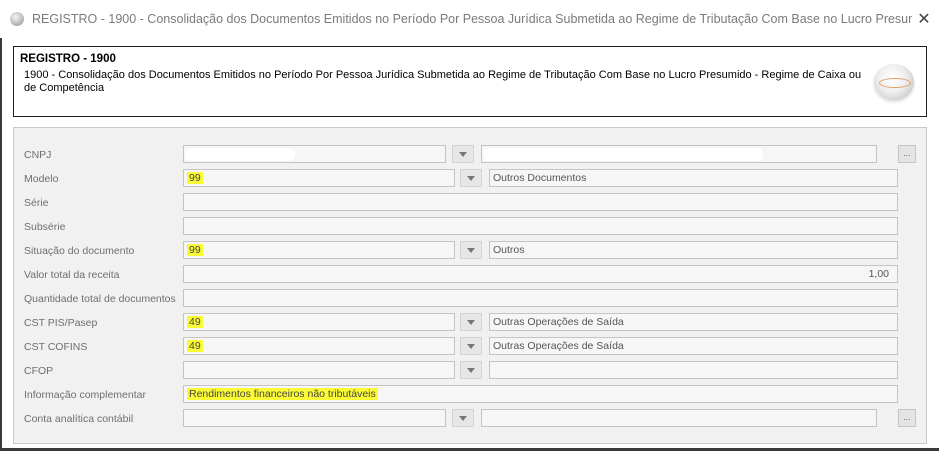  What do you see at coordinates (693, 250) in the screenshot?
I see `situacao-description: Outros` at bounding box center [693, 250].